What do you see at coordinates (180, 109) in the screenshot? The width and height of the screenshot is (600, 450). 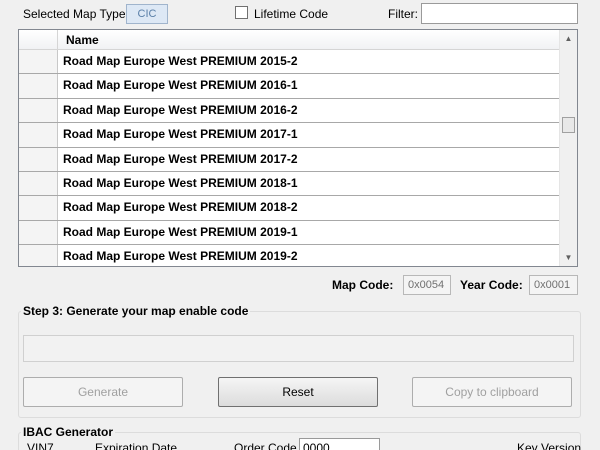 I see `map-name-cell: Road Map Europe West PREMIUM 2016-2` at bounding box center [180, 109].